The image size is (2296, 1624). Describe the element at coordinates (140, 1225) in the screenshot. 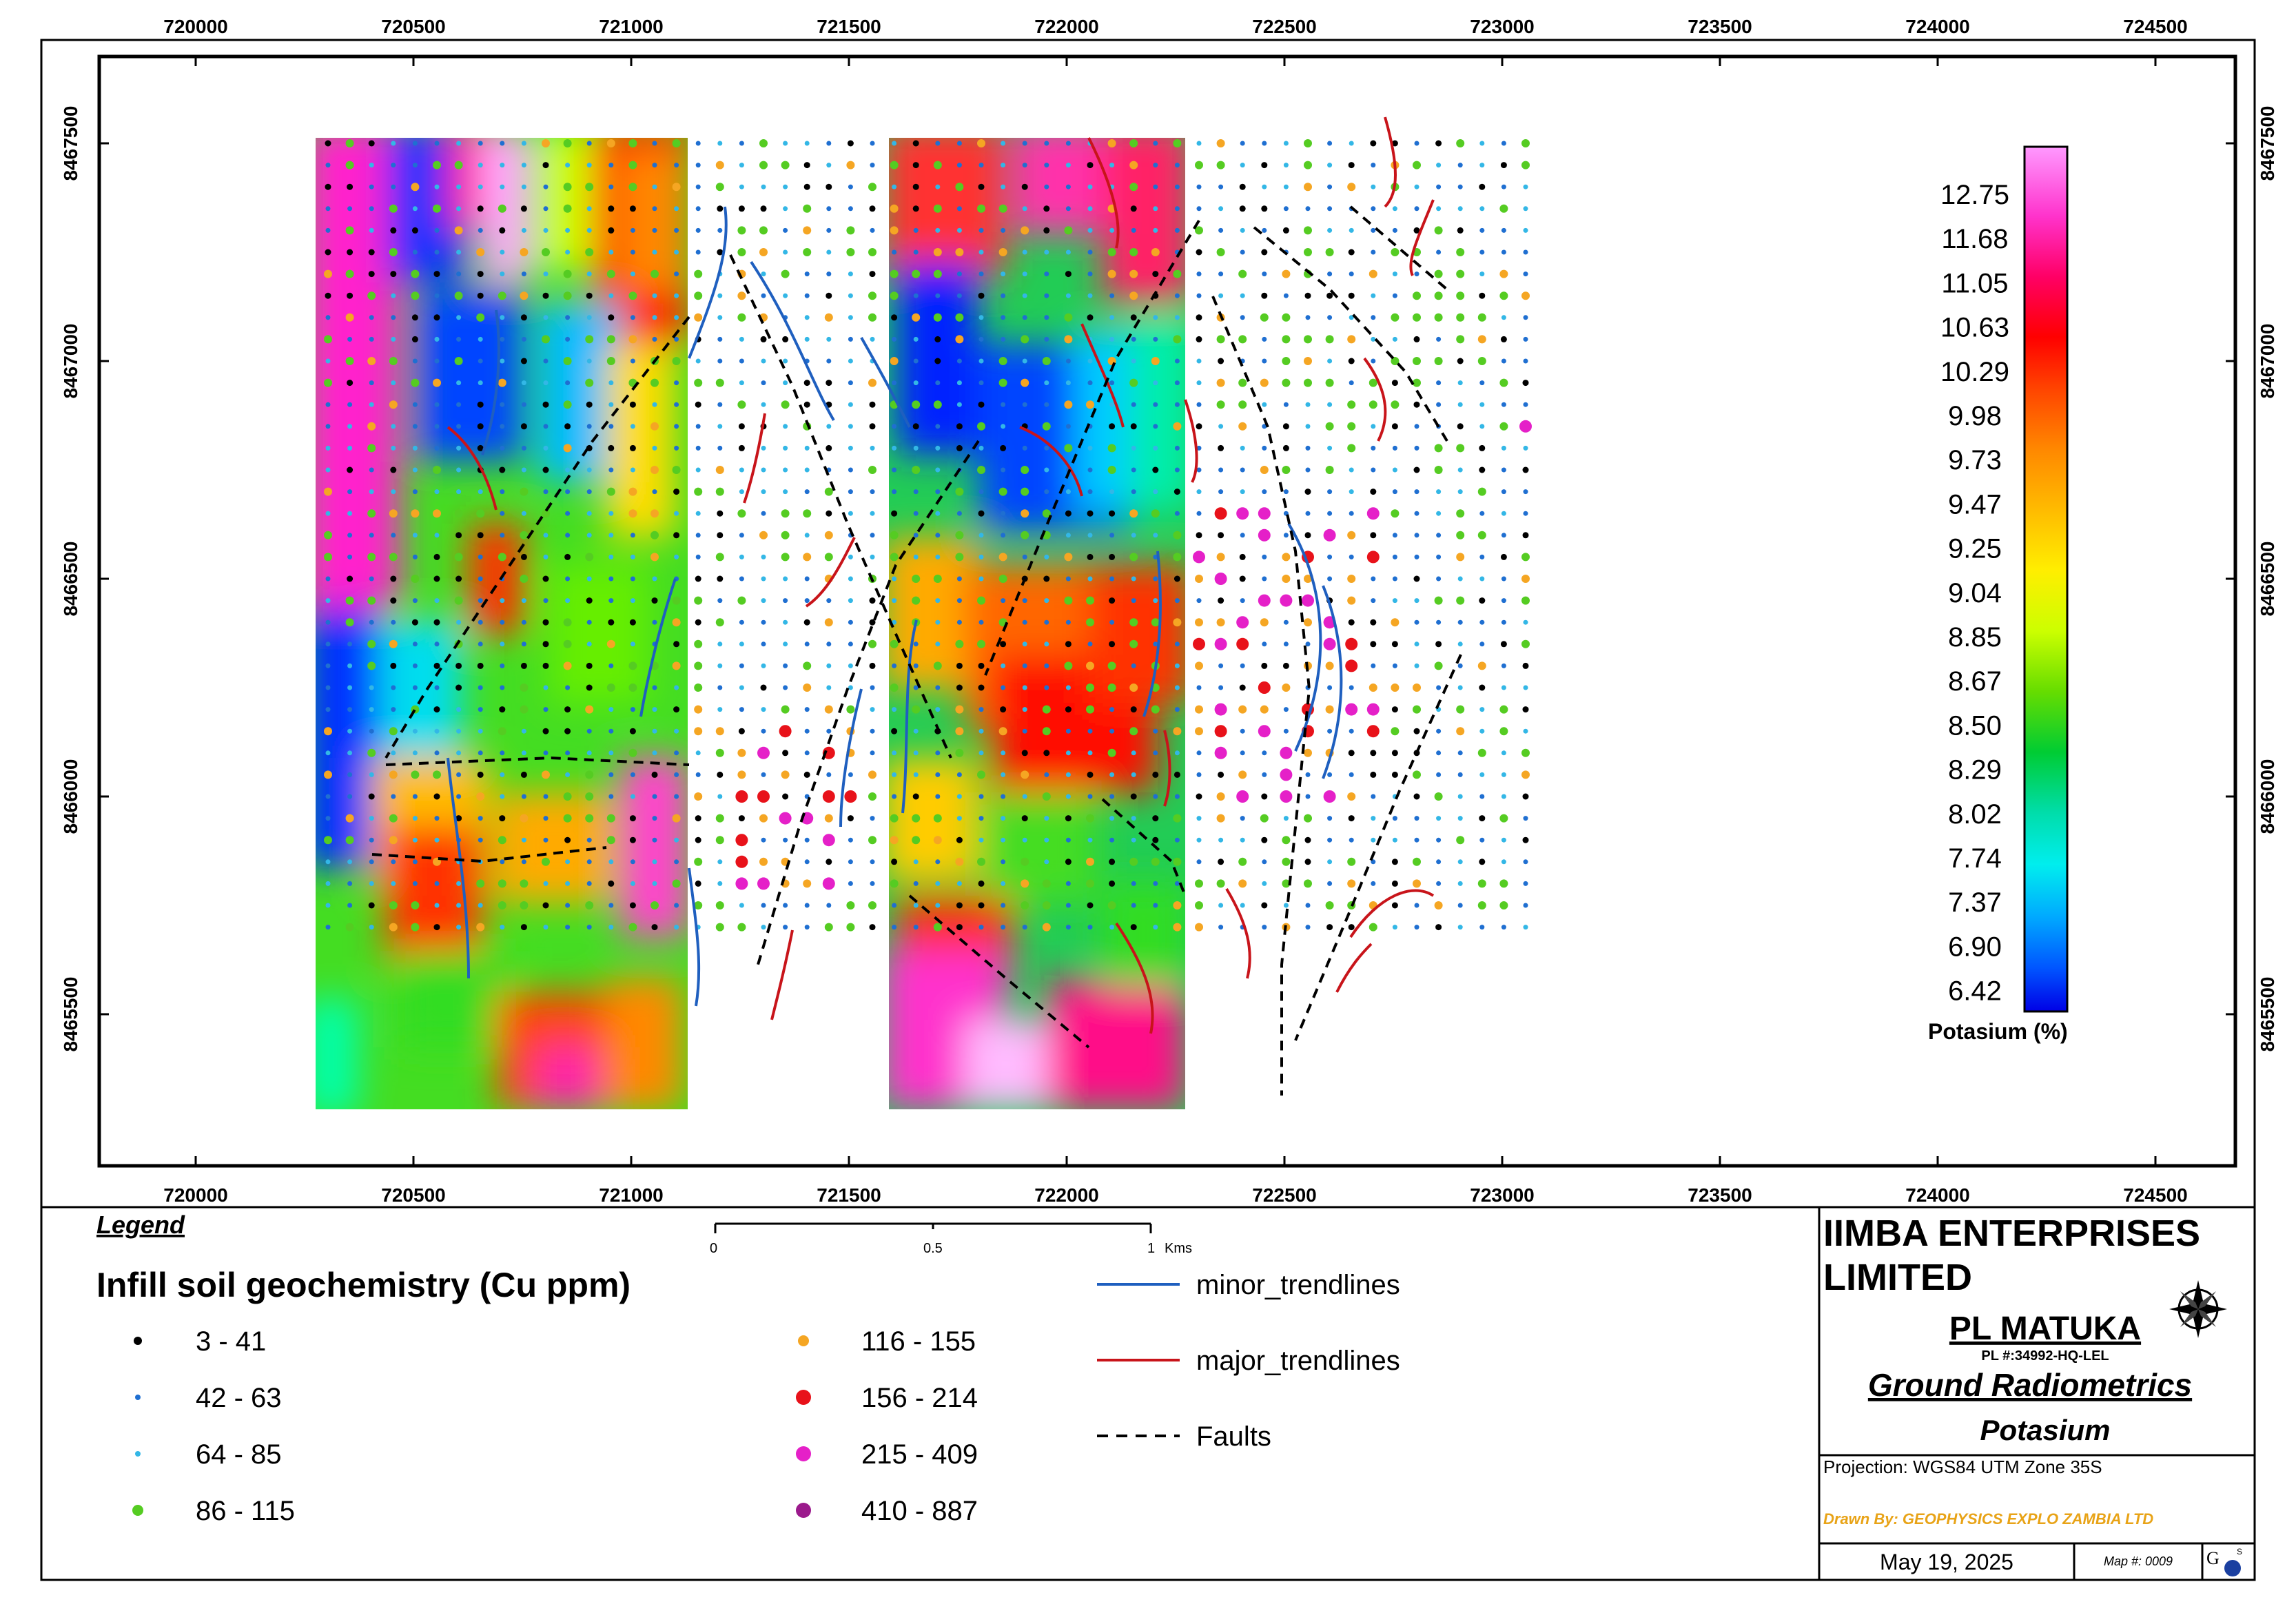

I see `legend-heading: Legend` at that location.